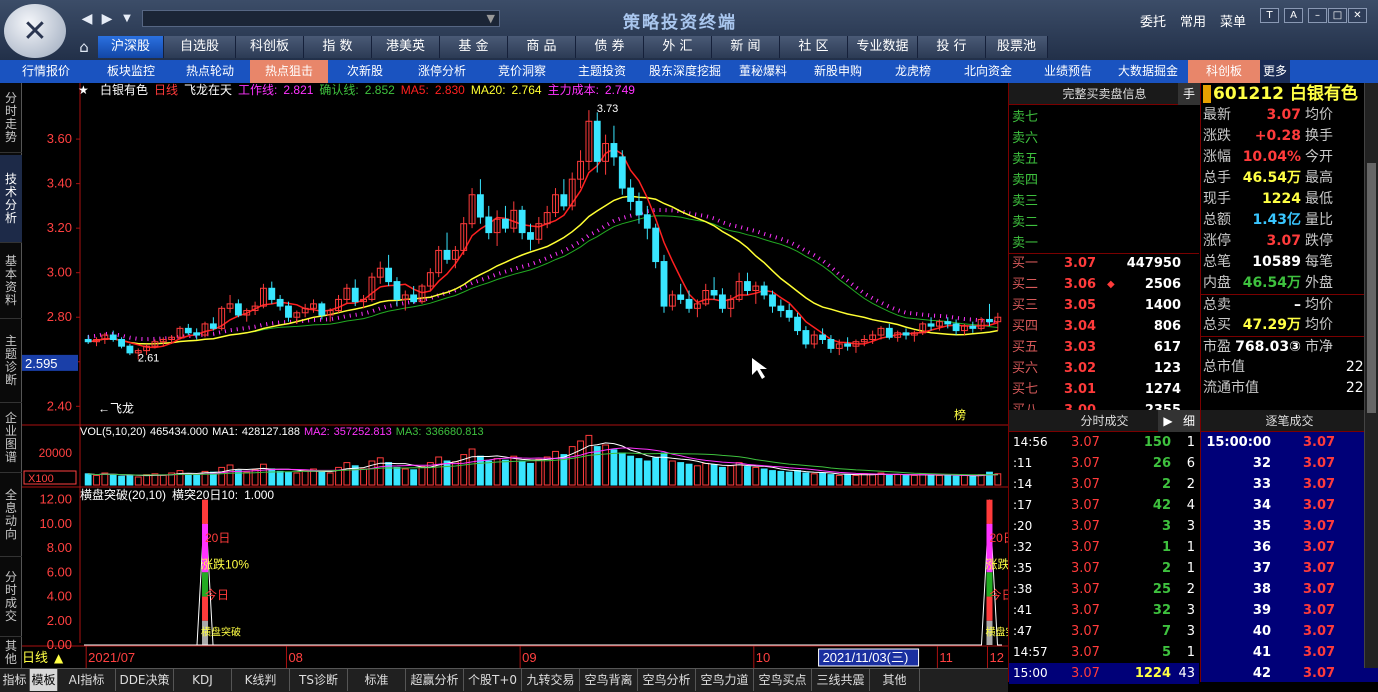 The height and width of the screenshot is (692, 1378). Describe the element at coordinates (610, 47) in the screenshot. I see `top-nav-item: 债 券` at that location.